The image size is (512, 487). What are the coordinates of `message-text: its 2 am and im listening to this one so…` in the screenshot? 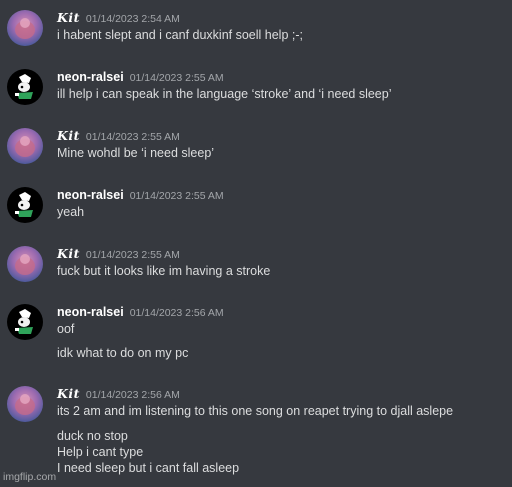 It's located at (255, 411).